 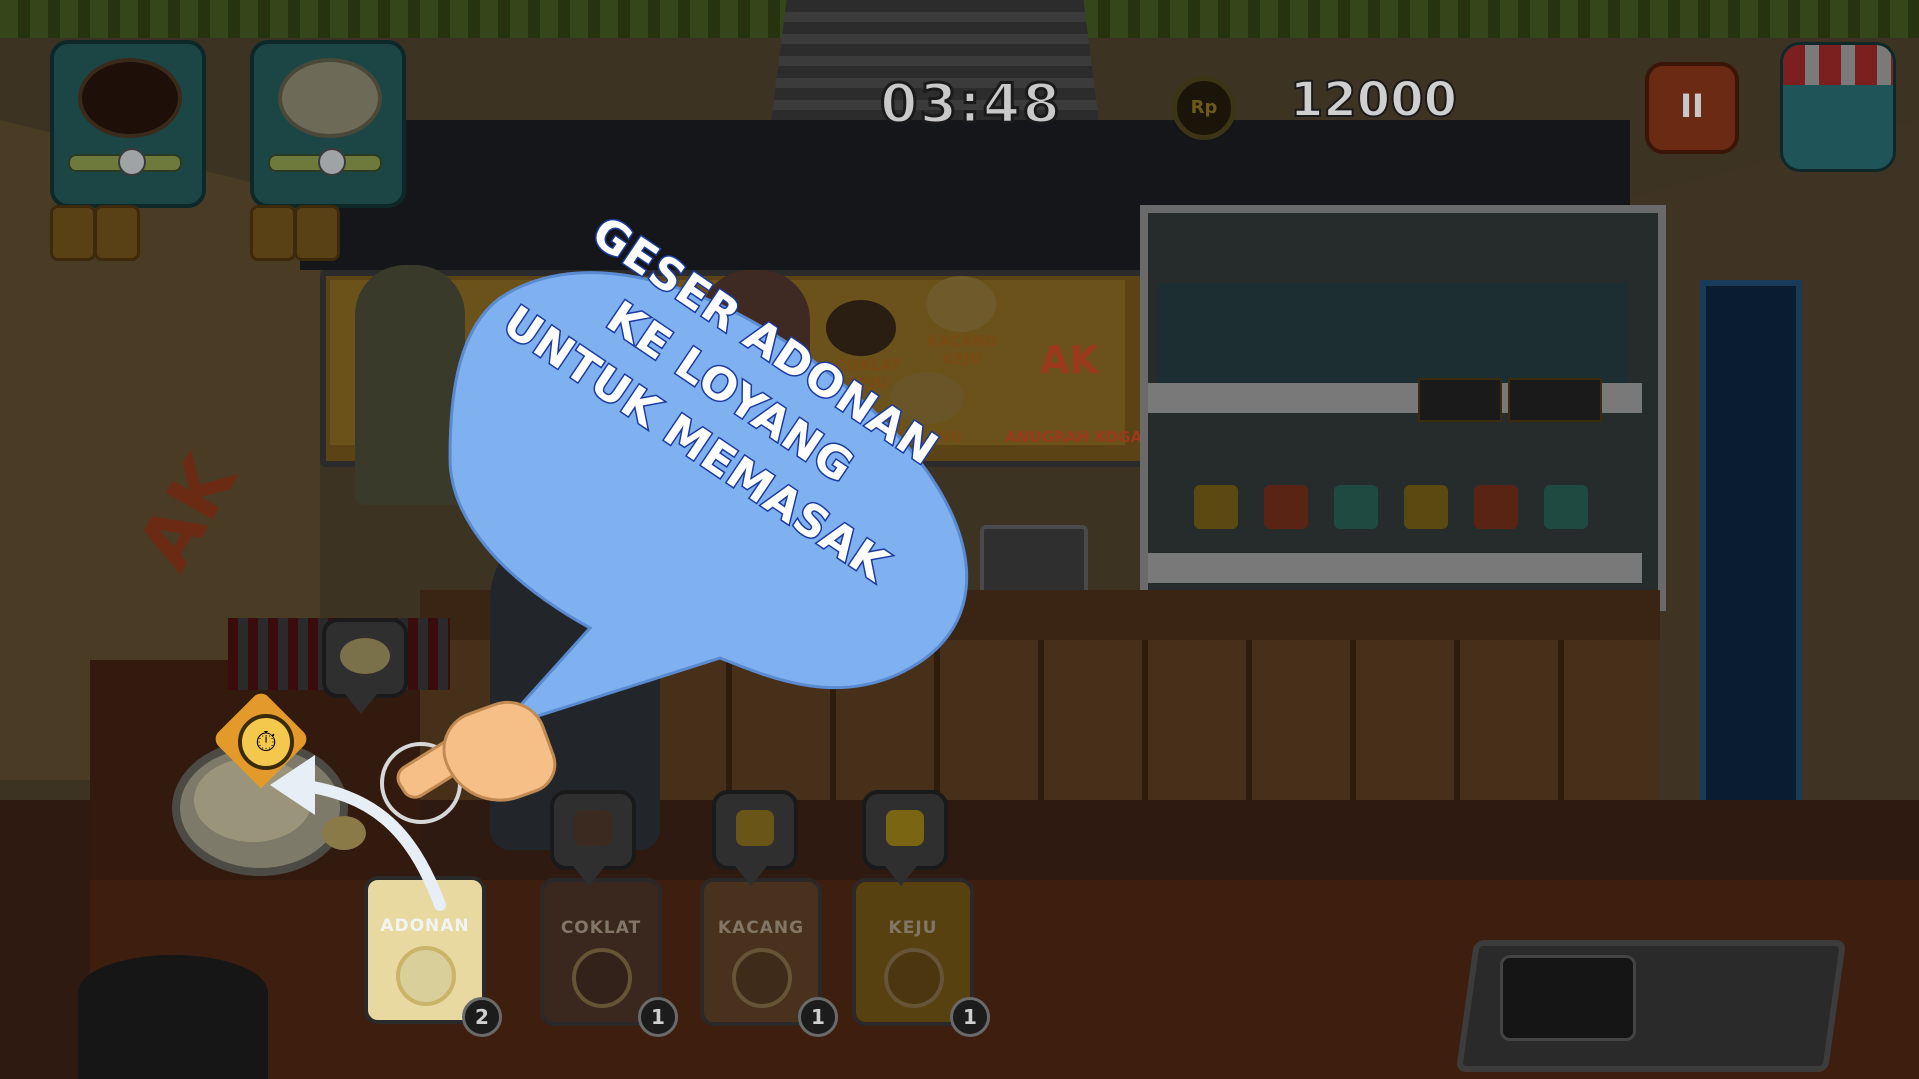 I want to click on showcase-glass, so click(x=1393, y=333).